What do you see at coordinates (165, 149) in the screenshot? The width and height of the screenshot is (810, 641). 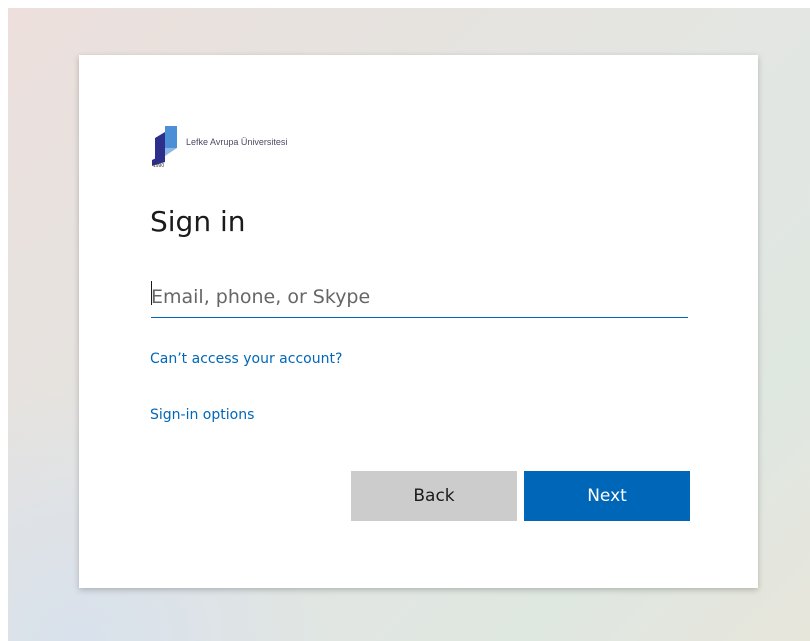 I see `university-logo-mark-icon: 1990` at bounding box center [165, 149].